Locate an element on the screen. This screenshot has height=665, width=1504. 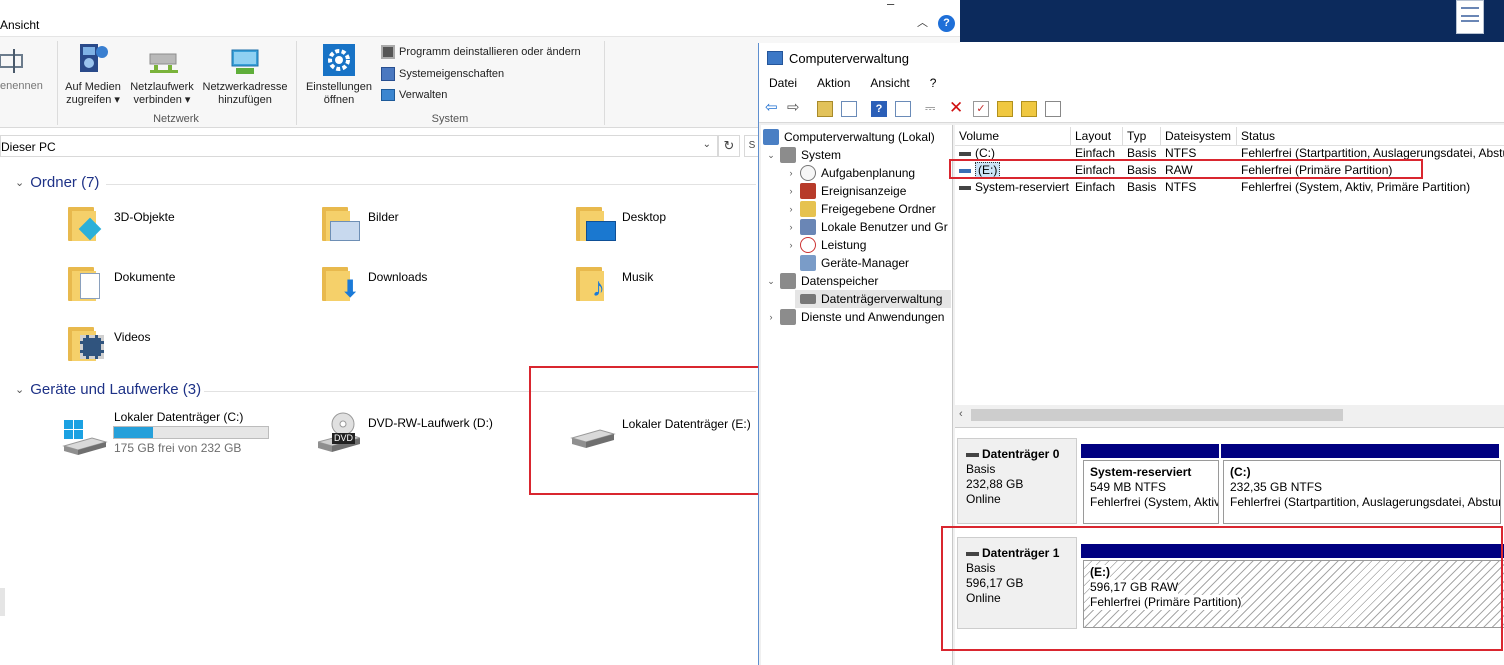
checklist-icon: ✓ is located at coordinates (981, 109).